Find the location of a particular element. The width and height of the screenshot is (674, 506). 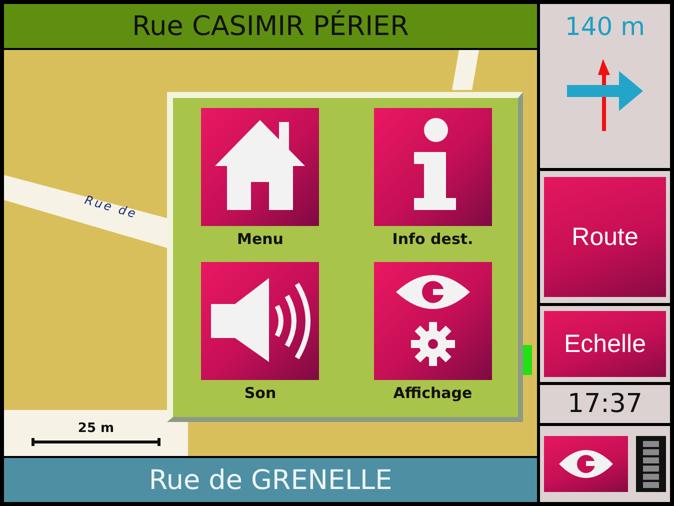

map-street-label: Rue de is located at coordinates (111, 207).